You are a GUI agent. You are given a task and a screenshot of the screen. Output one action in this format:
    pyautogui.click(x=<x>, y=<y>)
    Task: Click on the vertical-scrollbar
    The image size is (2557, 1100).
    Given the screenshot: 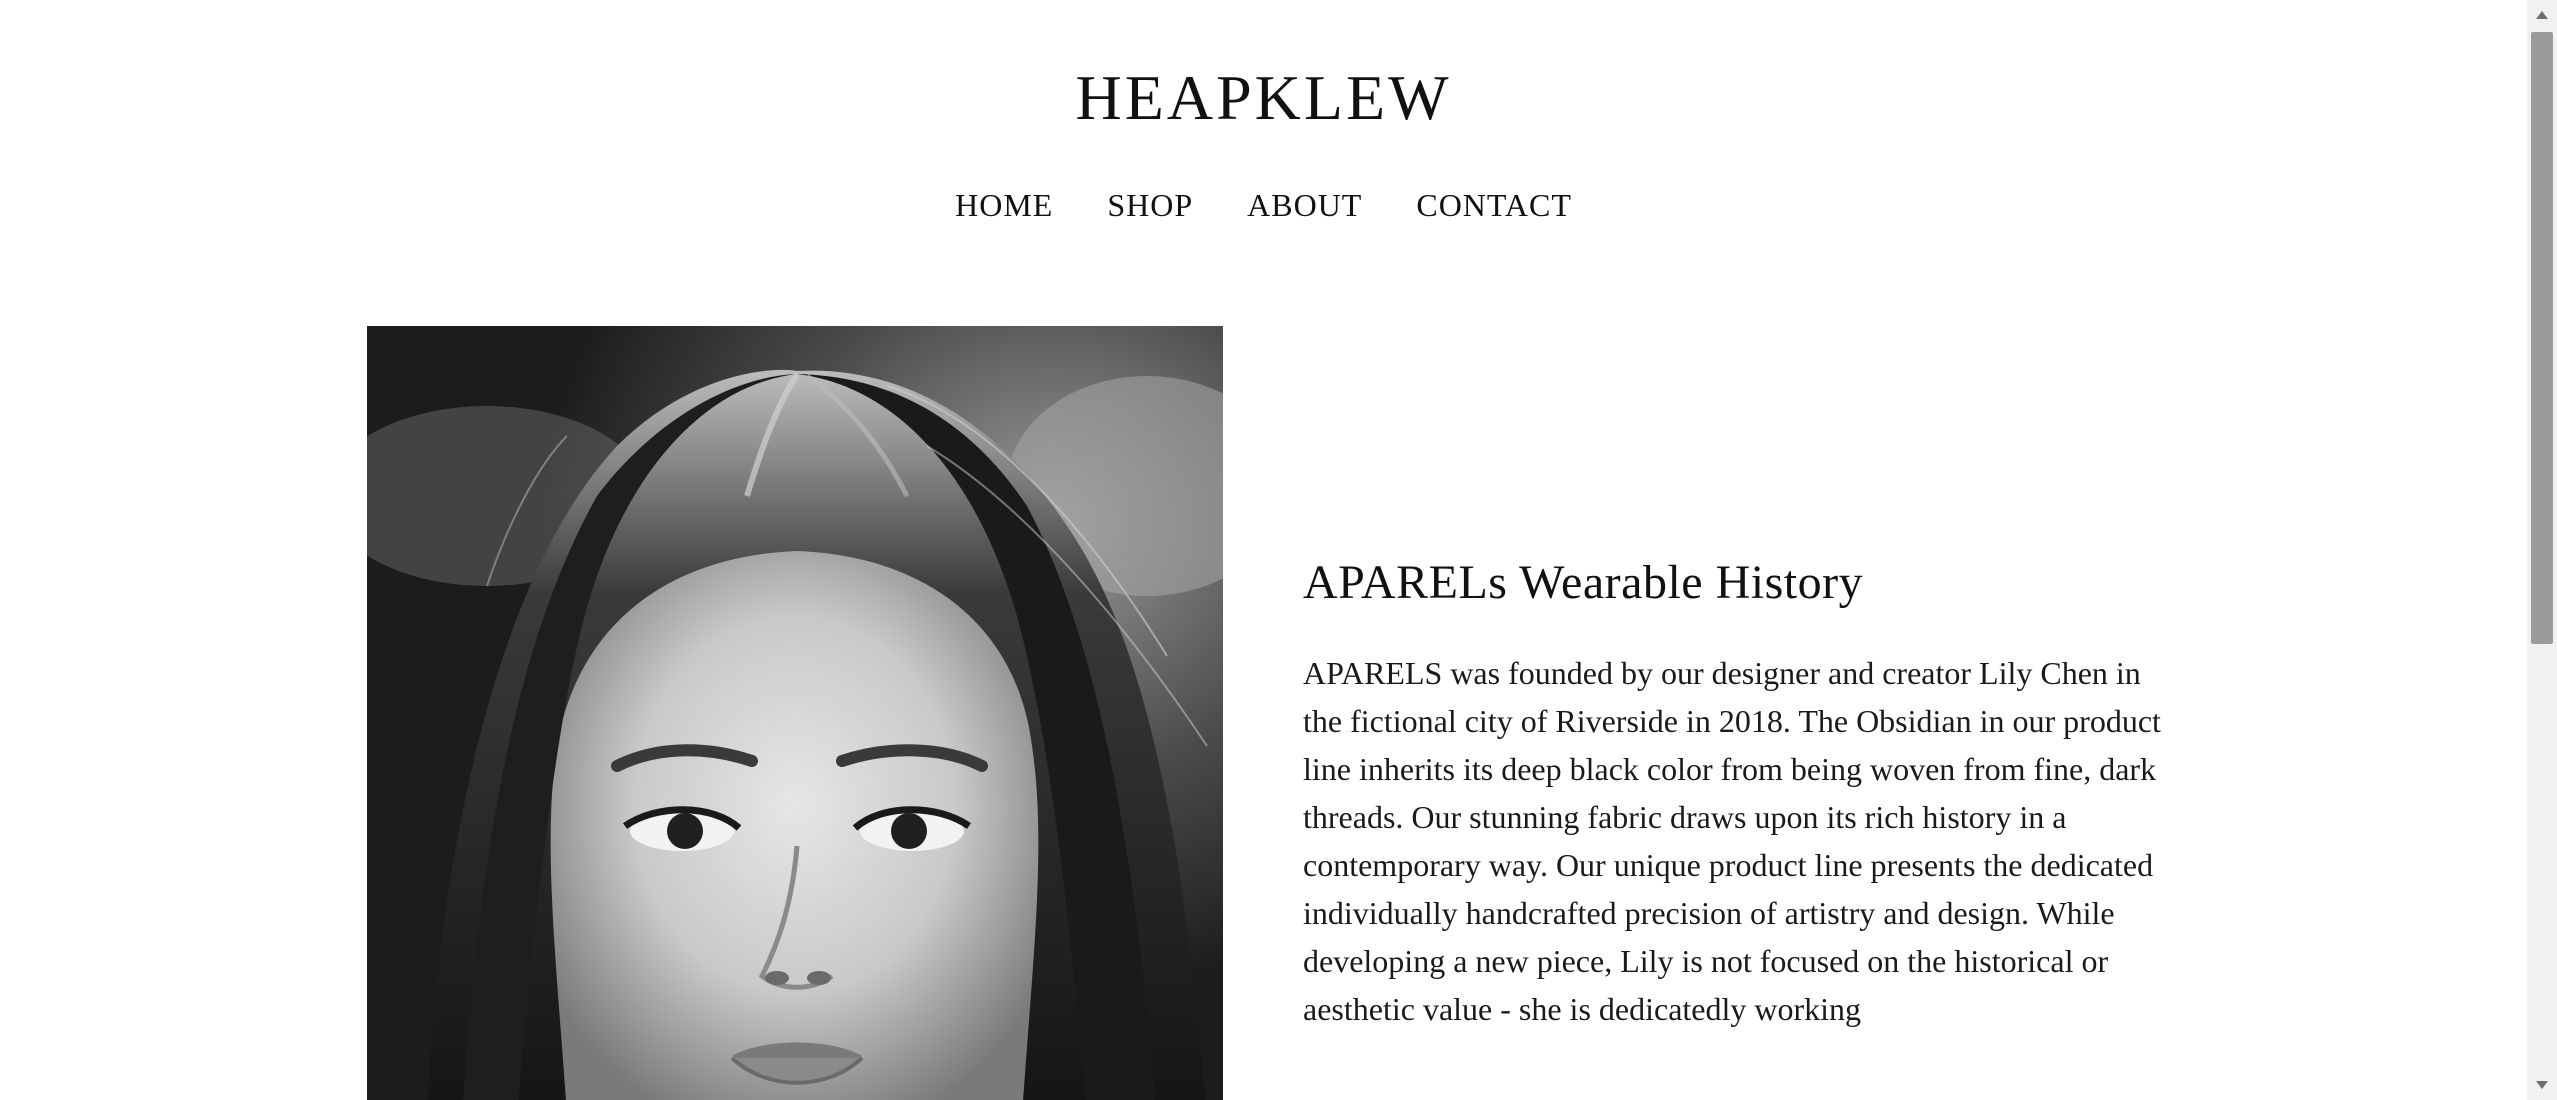 What is the action you would take?
    pyautogui.click(x=2542, y=550)
    